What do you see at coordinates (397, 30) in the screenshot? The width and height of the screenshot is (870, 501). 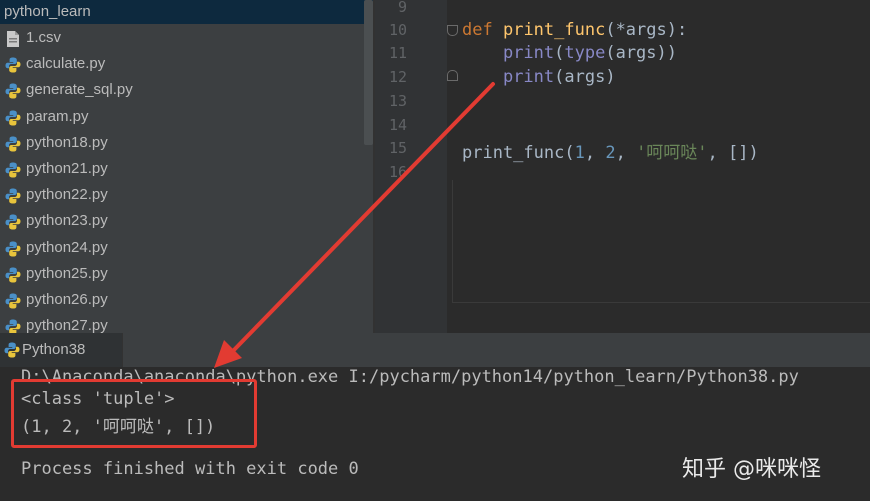 I see `line-number: 10` at bounding box center [397, 30].